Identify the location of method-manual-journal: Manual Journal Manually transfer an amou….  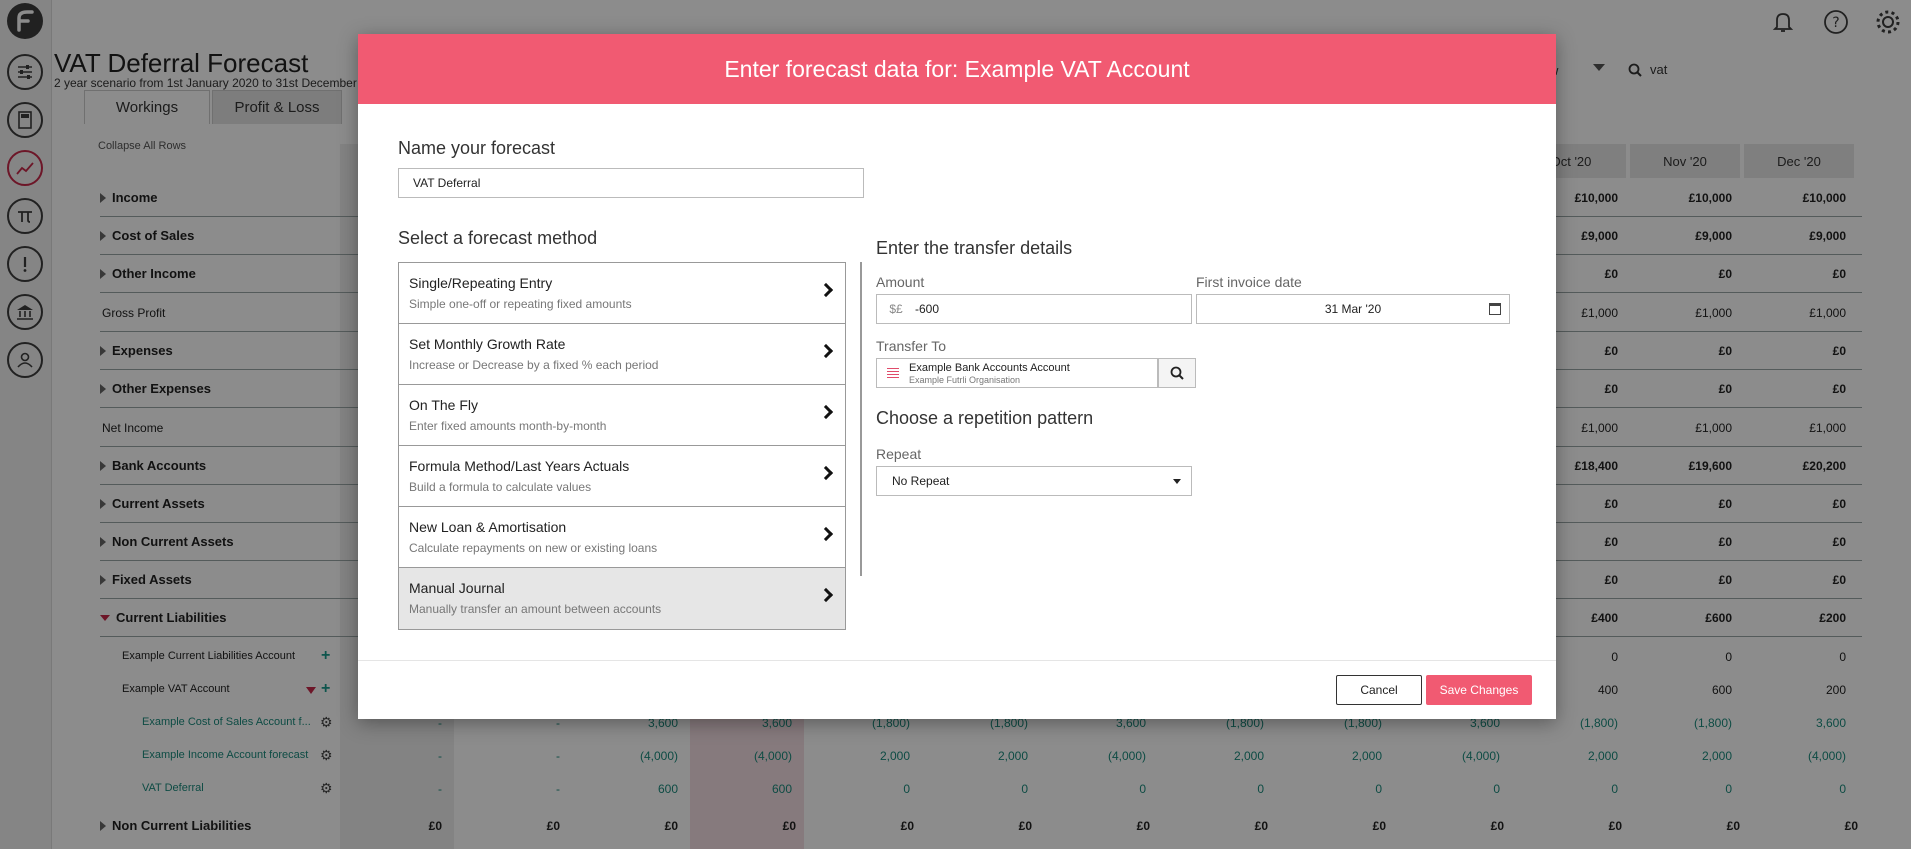
(622, 598).